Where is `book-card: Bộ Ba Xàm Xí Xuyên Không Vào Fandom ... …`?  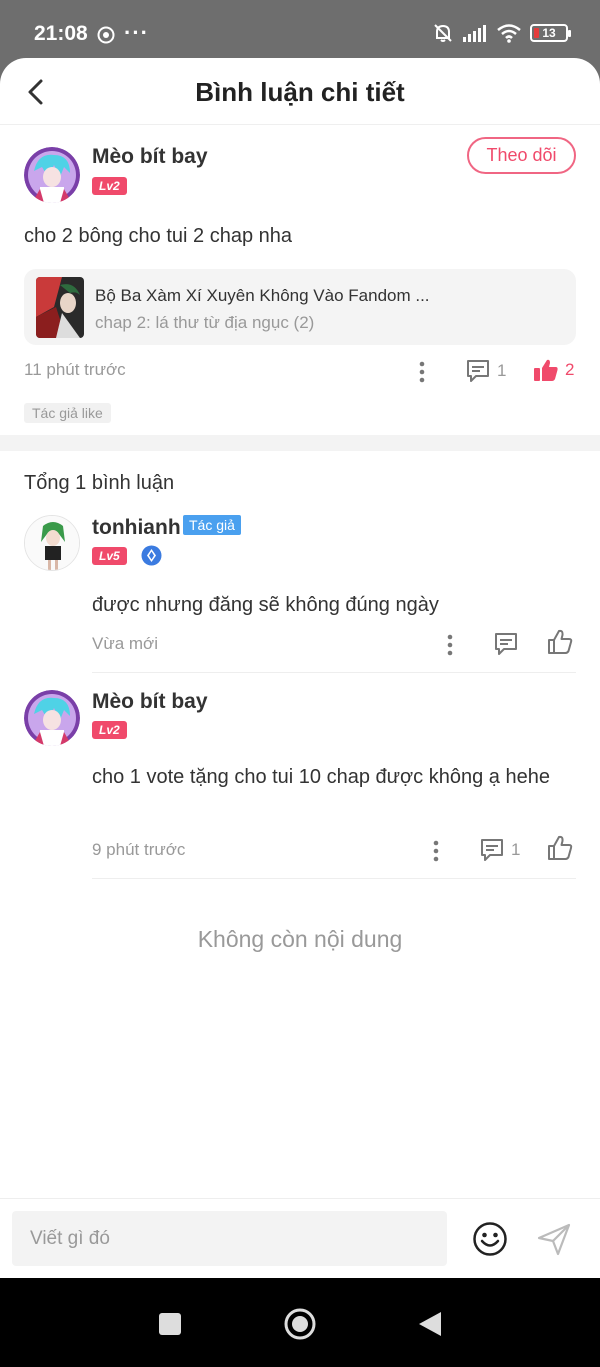 book-card: Bộ Ba Xàm Xí Xuyên Không Vào Fandom ... … is located at coordinates (300, 307).